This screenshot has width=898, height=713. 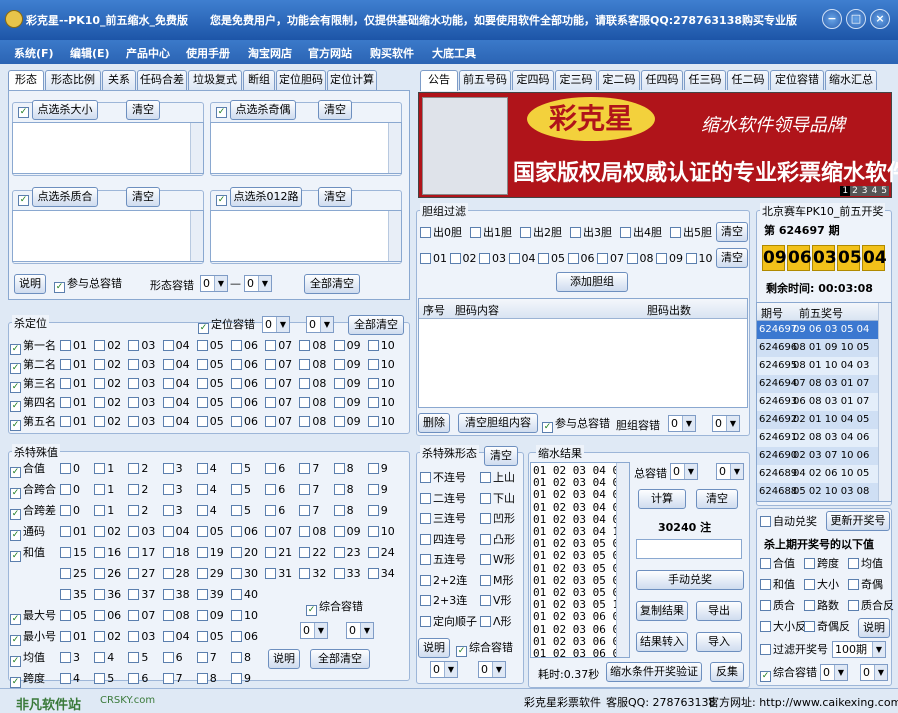 What do you see at coordinates (27, 470) in the screenshot?
I see `special-row-checkbox: ✓ 合值` at bounding box center [27, 470].